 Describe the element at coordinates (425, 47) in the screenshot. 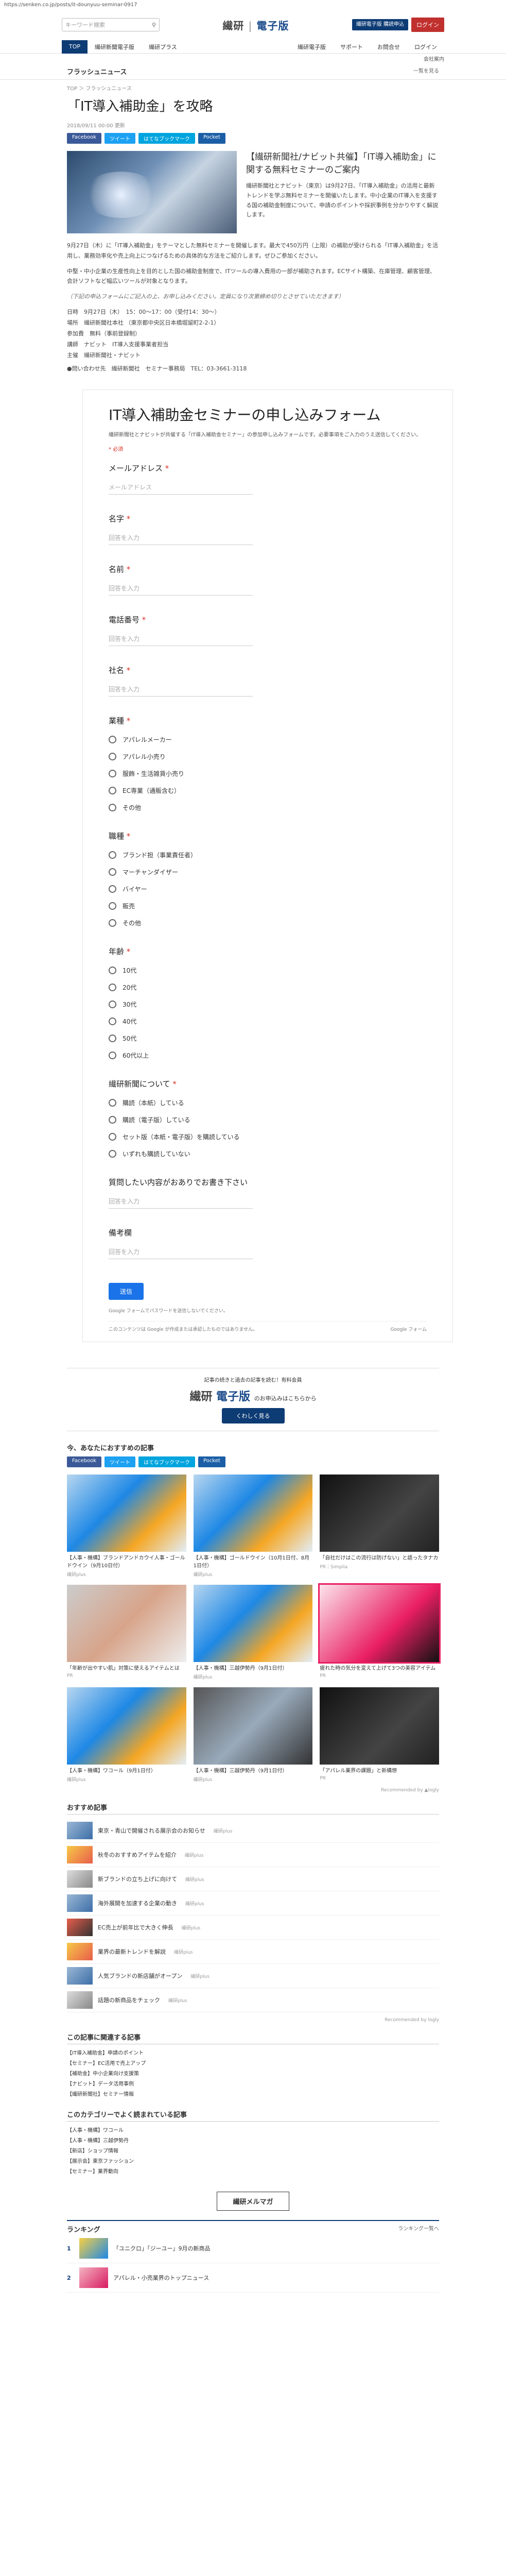

I see `nav-right-4: ログイン` at that location.